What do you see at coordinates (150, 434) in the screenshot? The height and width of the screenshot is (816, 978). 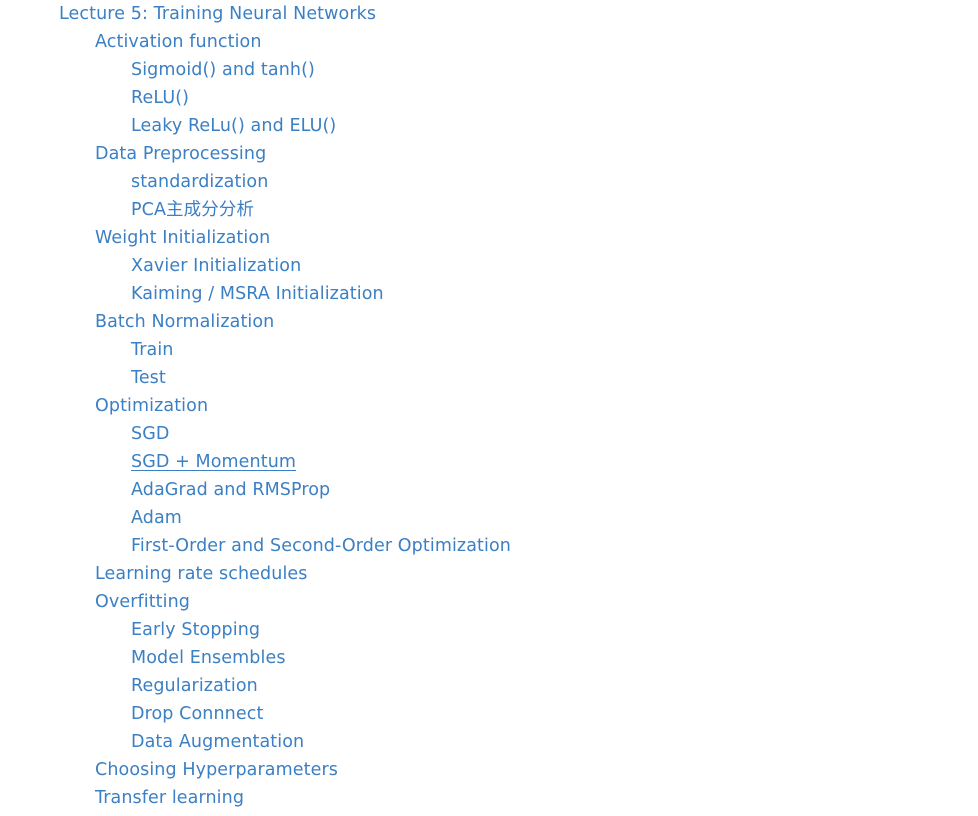 I see `toc-link-sgd: SGD` at bounding box center [150, 434].